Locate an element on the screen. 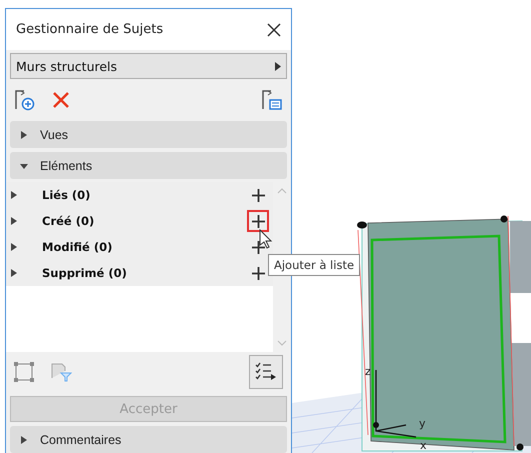 Image resolution: width=531 pixels, height=453 pixels. add-button is located at coordinates (258, 221).